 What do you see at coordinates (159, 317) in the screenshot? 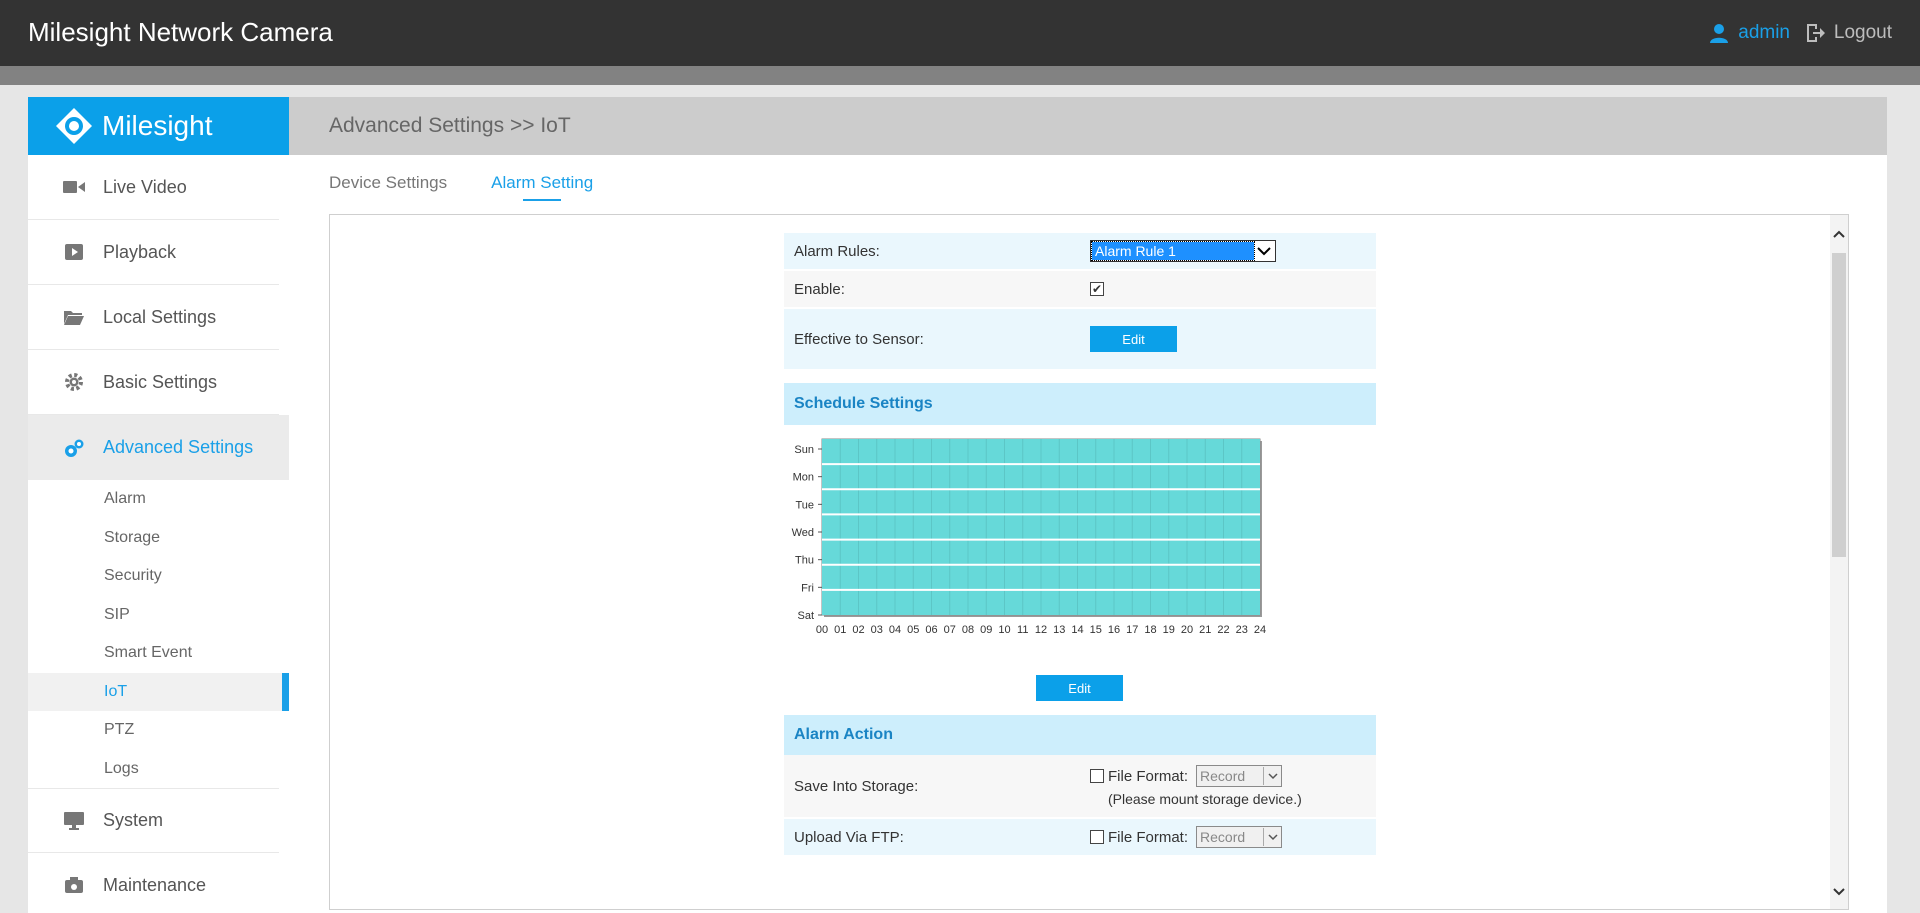
I see `nav-label: Local Settings` at bounding box center [159, 317].